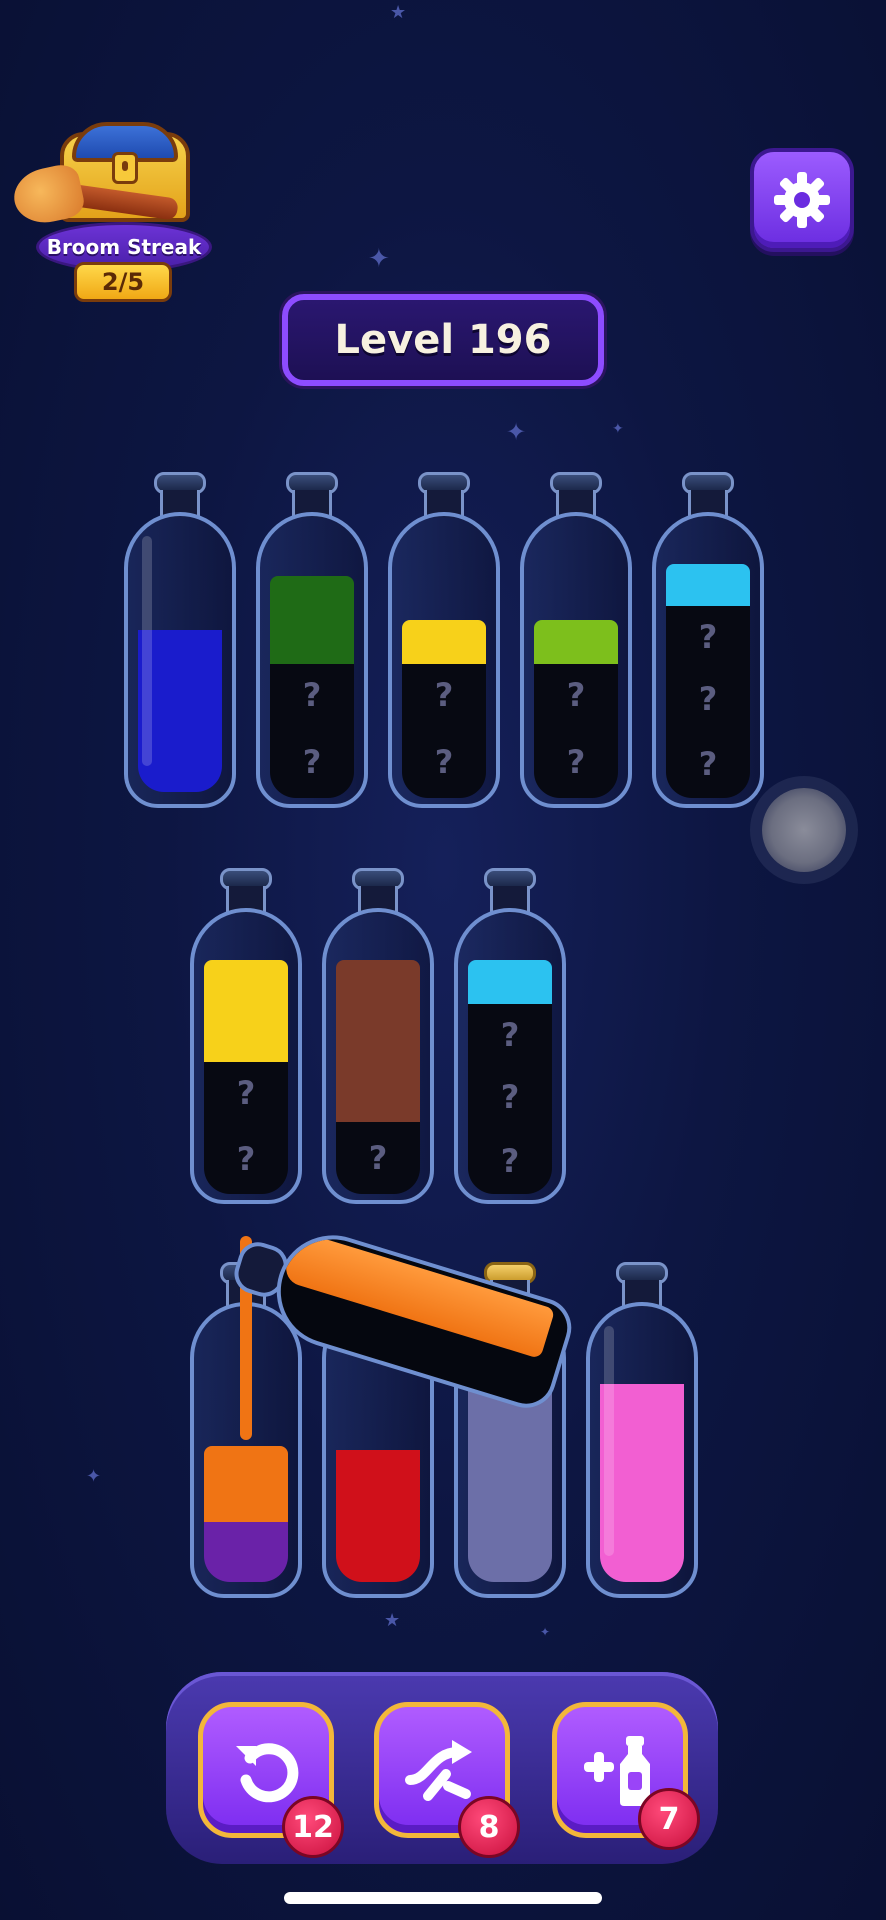  I want to click on touch-indicator, so click(804, 830).